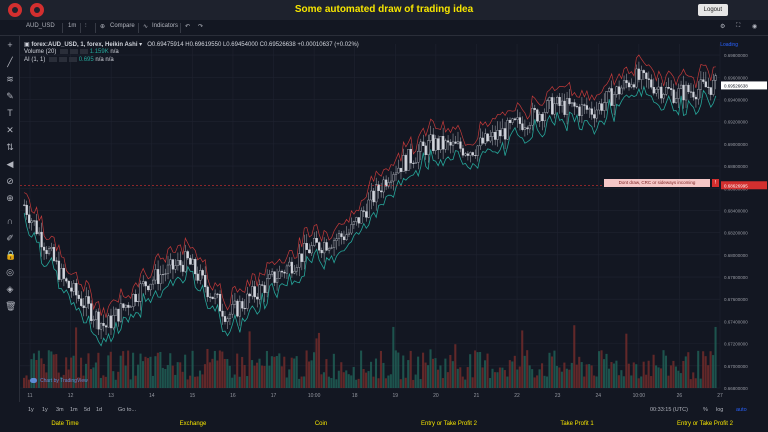  What do you see at coordinates (59, 381) in the screenshot?
I see `tradingview-watermark: Chart by TradingView` at bounding box center [59, 381].